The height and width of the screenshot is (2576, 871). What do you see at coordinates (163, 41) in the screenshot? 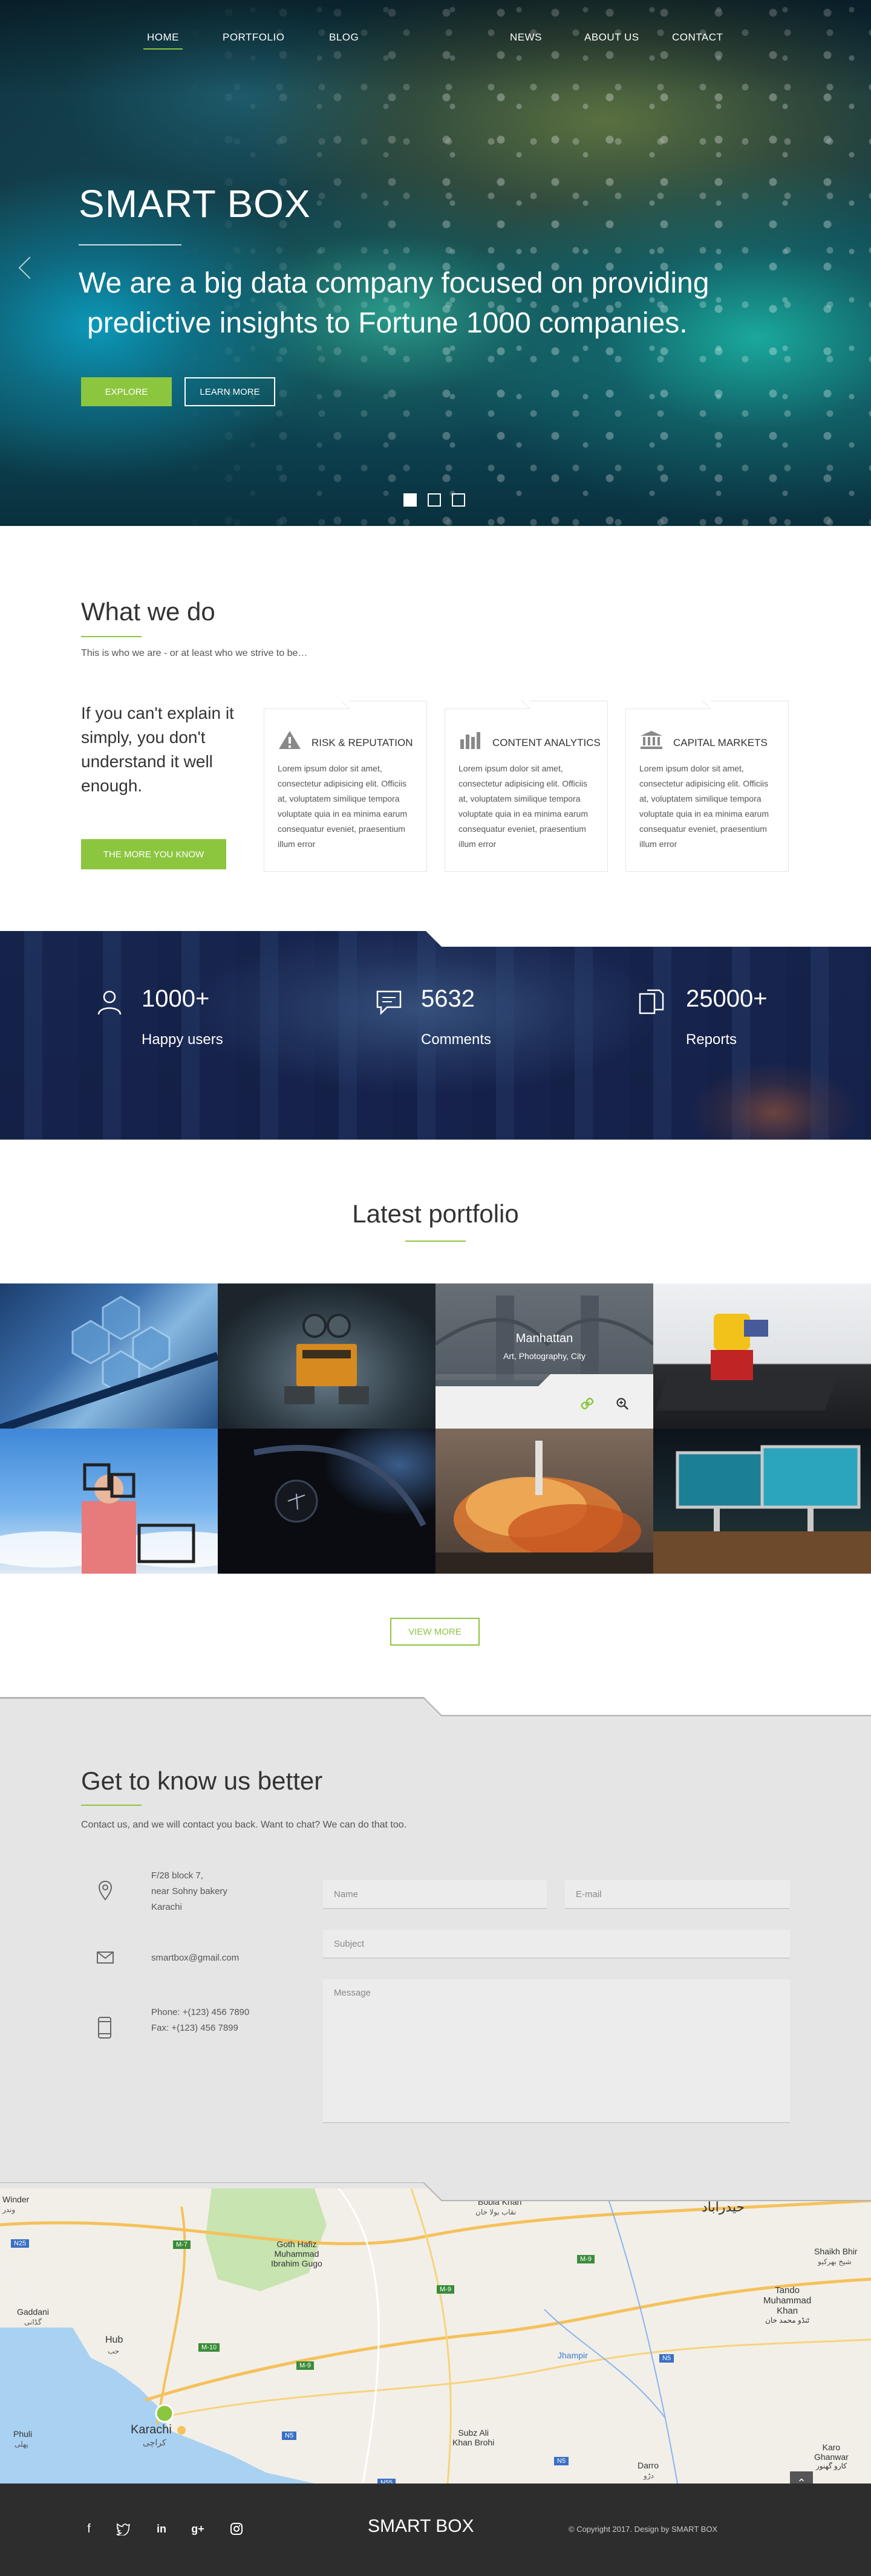
I see `nav-home: HOME` at bounding box center [163, 41].